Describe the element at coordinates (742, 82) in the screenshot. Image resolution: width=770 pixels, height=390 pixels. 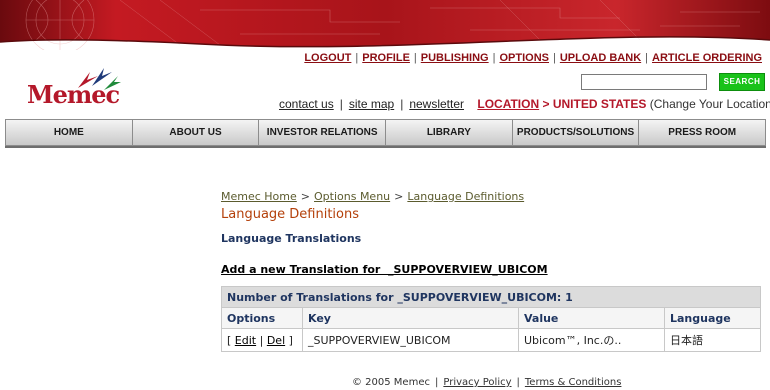
I see `search-button: SEARCH` at that location.